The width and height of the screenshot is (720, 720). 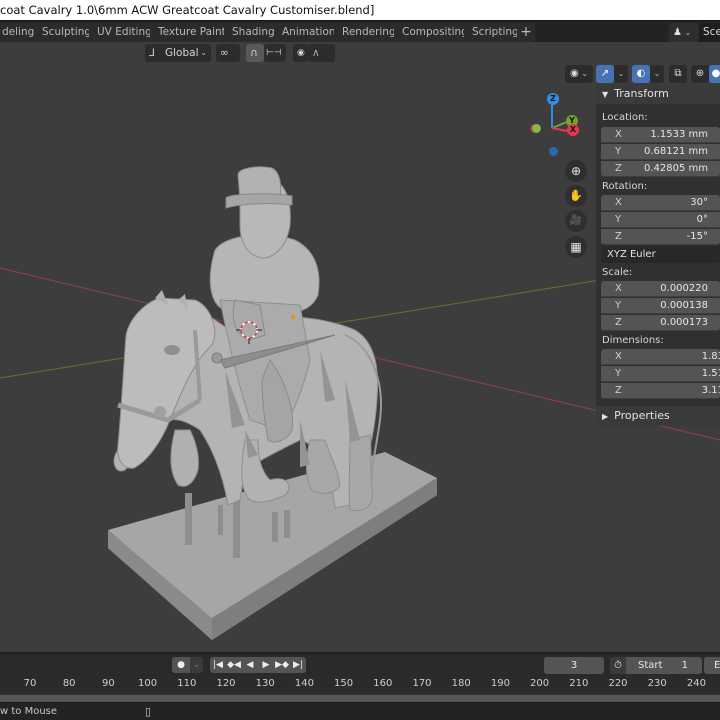 I want to click on gizmo-neg-z, so click(x=553, y=151).